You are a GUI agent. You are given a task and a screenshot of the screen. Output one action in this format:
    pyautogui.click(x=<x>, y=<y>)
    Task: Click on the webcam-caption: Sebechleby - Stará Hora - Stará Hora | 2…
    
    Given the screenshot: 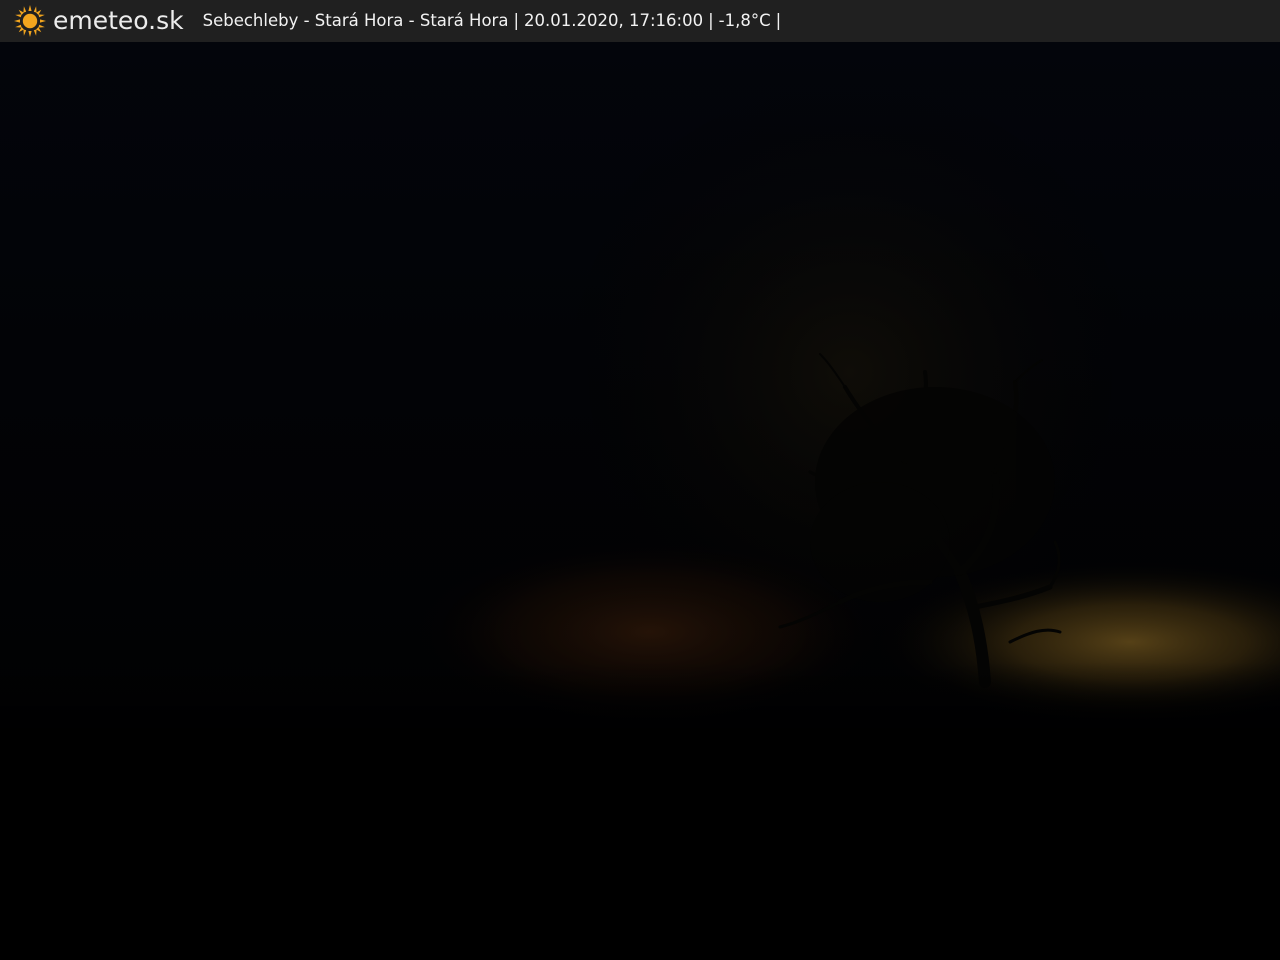 What is the action you would take?
    pyautogui.click(x=495, y=21)
    